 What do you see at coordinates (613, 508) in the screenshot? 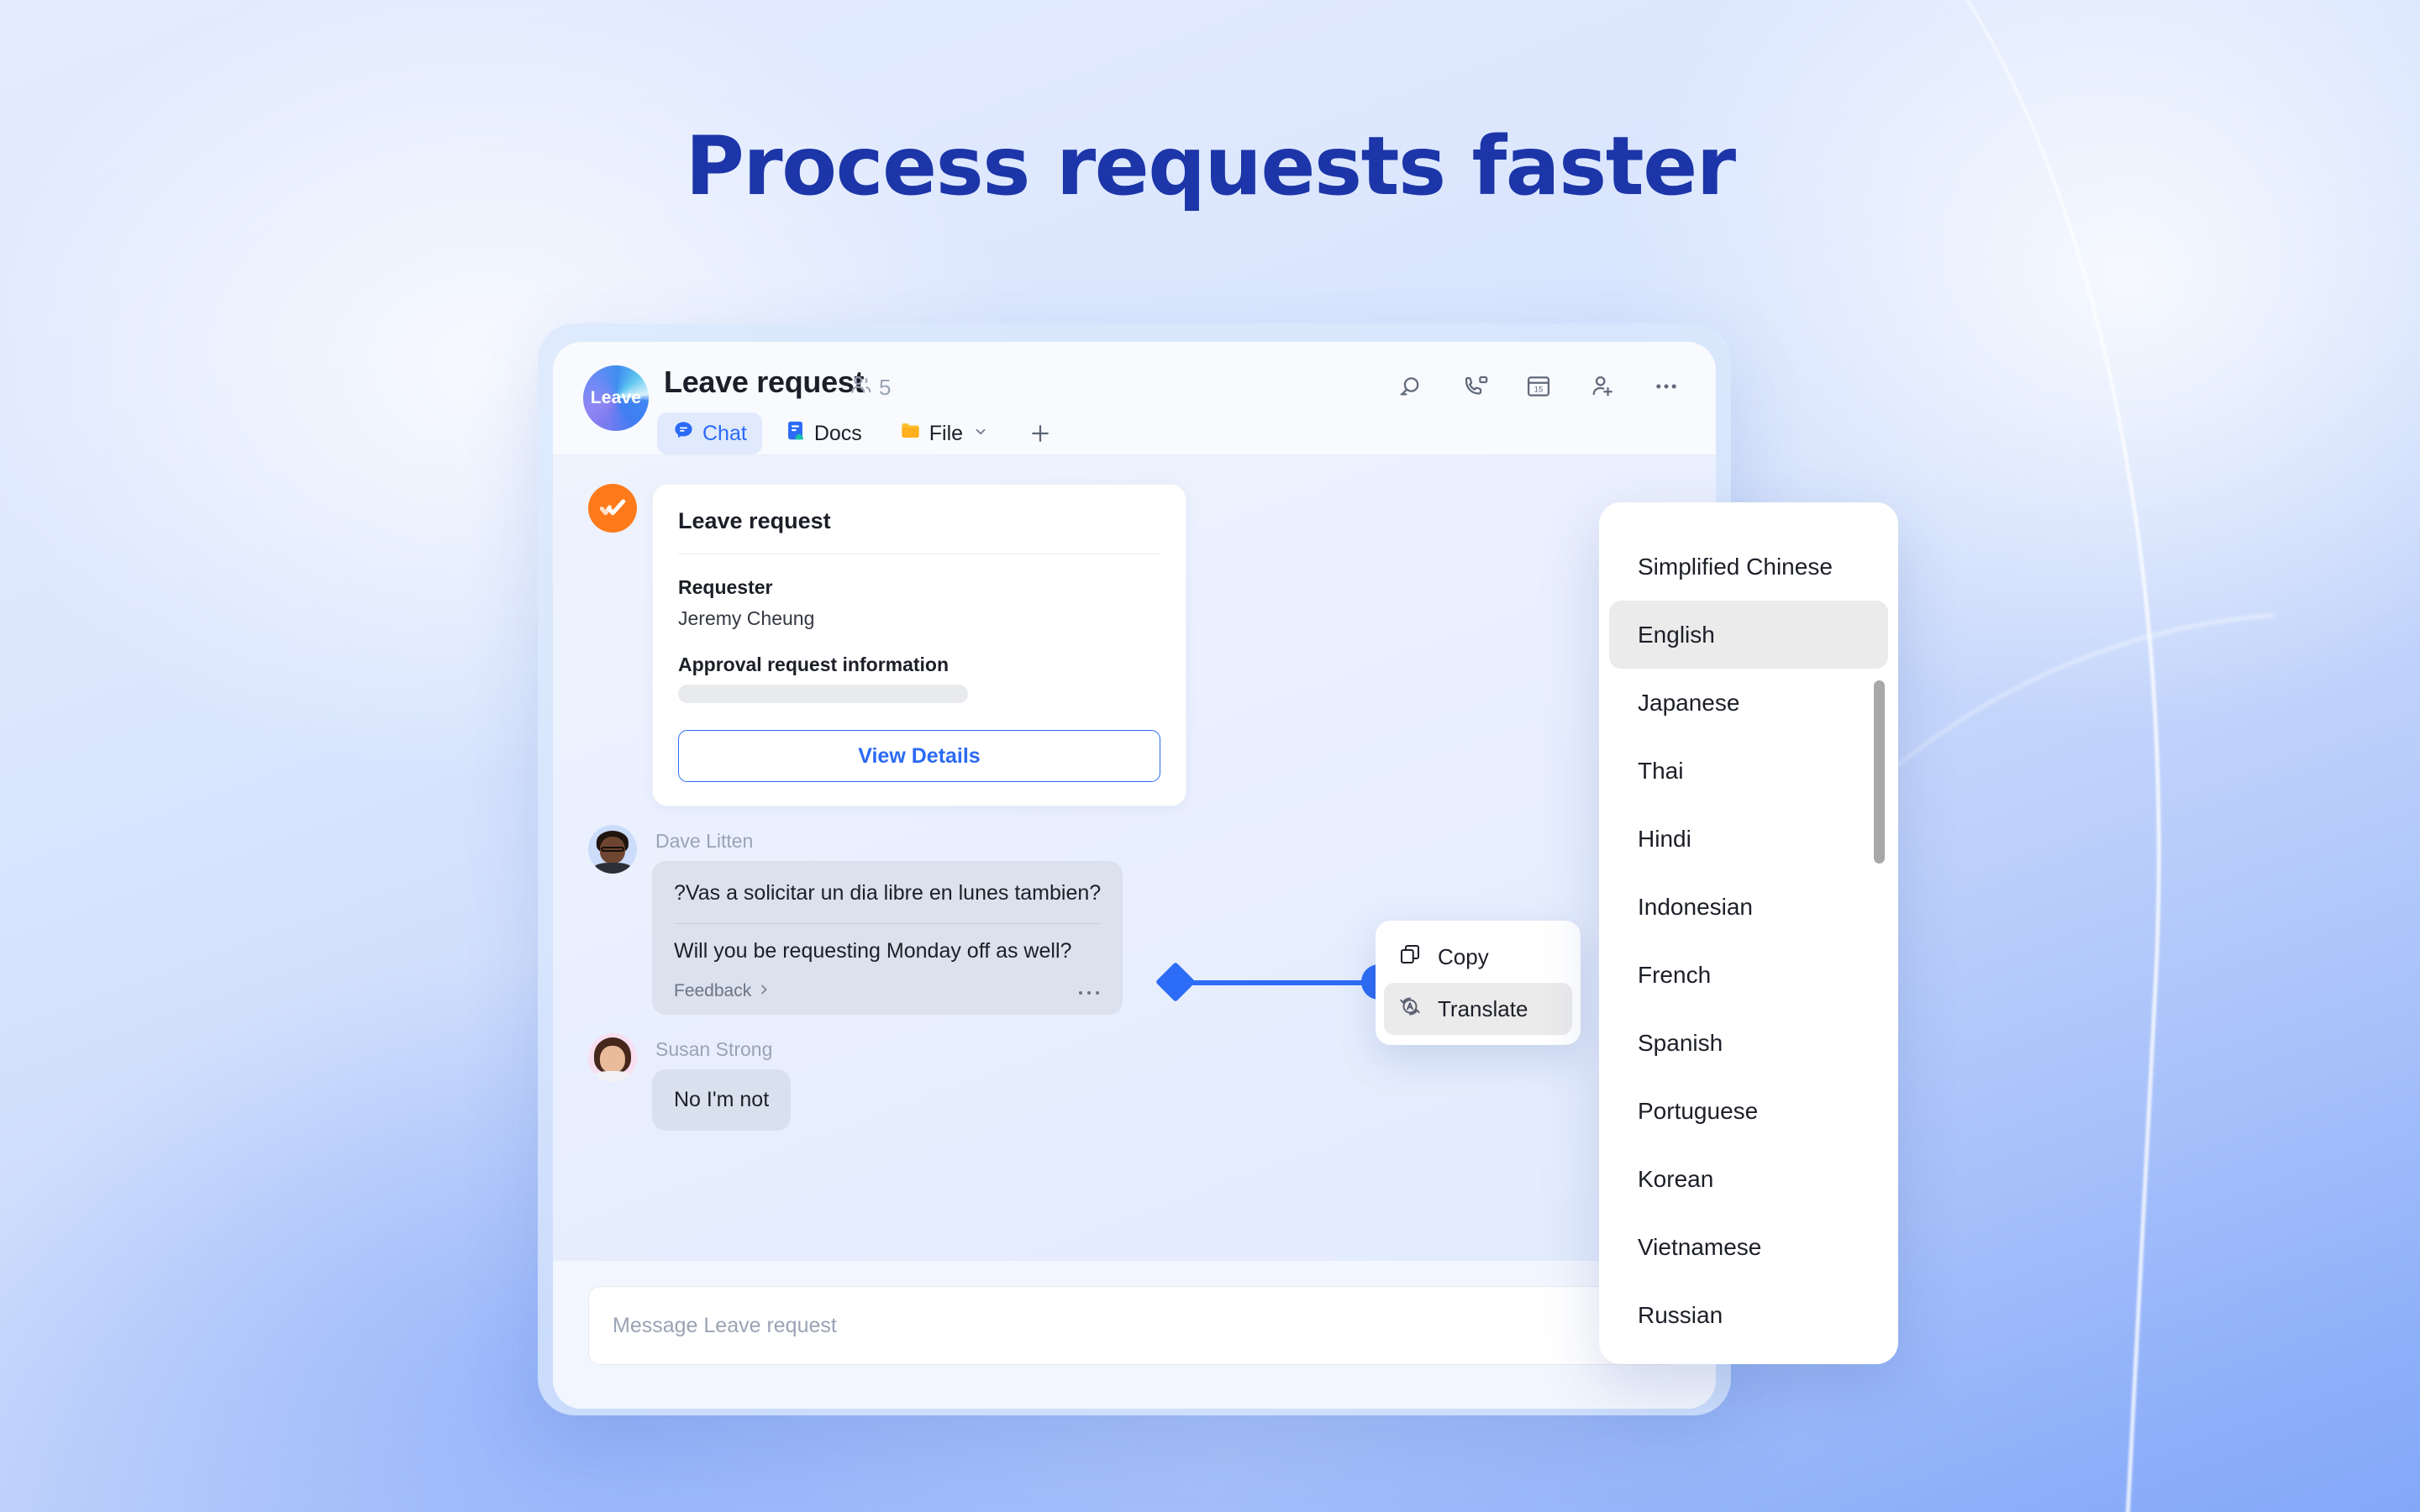
I see `bot-logo-avatar` at bounding box center [613, 508].